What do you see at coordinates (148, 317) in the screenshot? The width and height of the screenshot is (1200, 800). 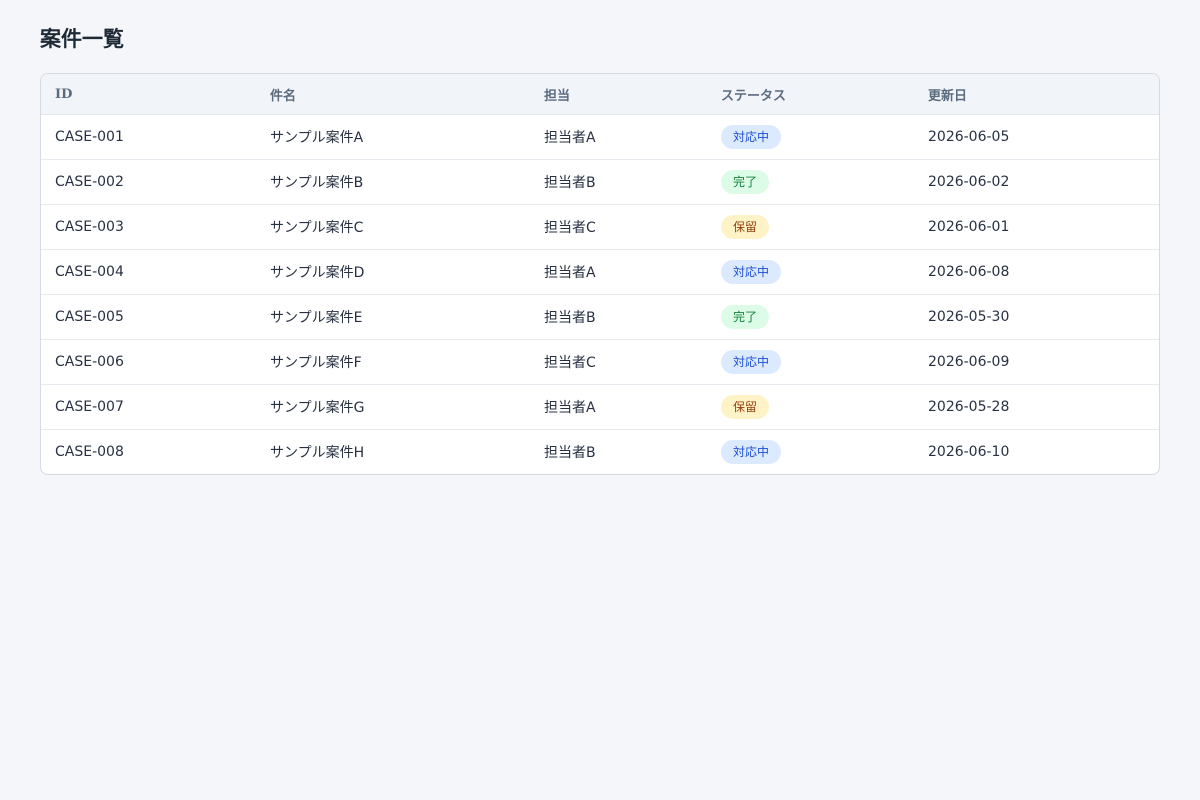 I see `cell-id: CASE-005` at bounding box center [148, 317].